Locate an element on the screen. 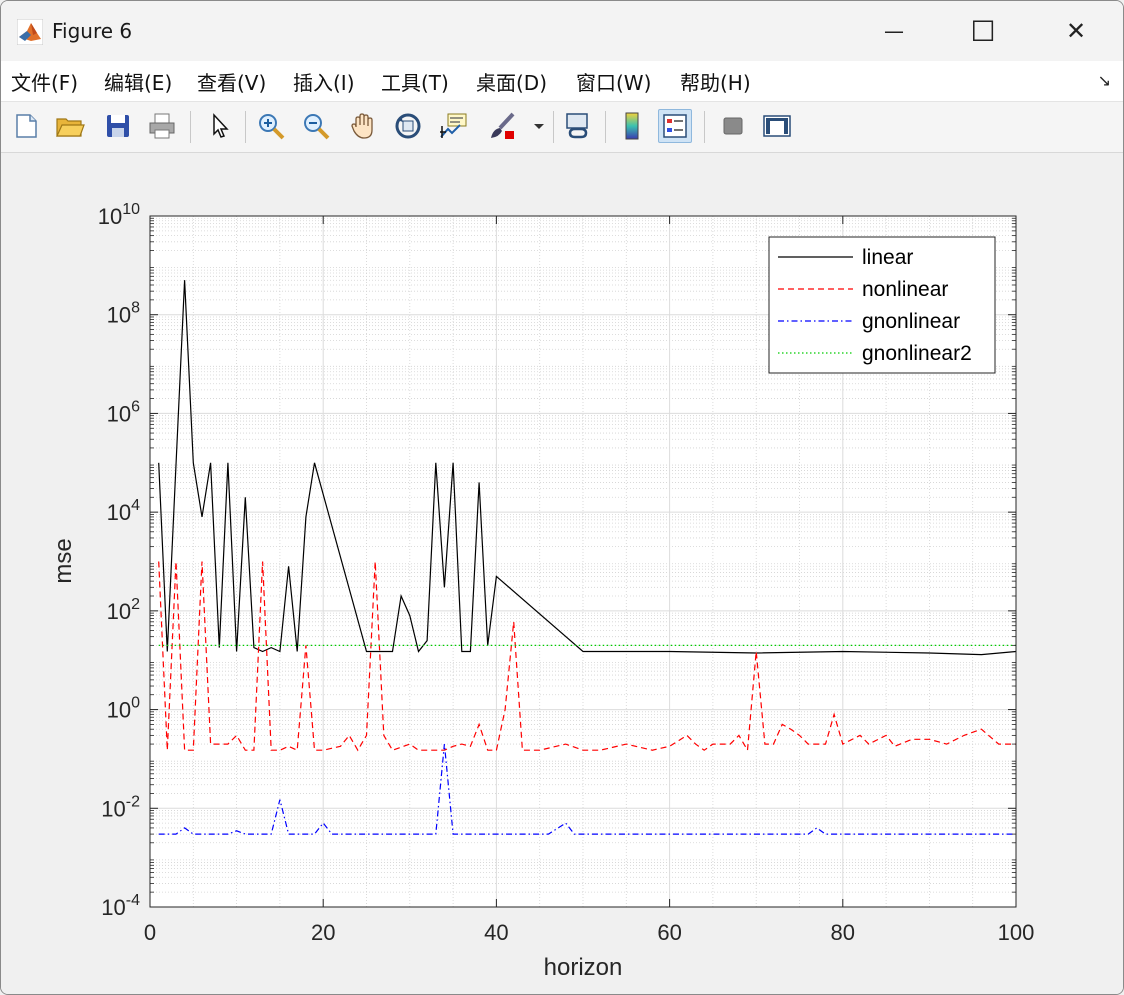  colorbar-button is located at coordinates (632, 126).